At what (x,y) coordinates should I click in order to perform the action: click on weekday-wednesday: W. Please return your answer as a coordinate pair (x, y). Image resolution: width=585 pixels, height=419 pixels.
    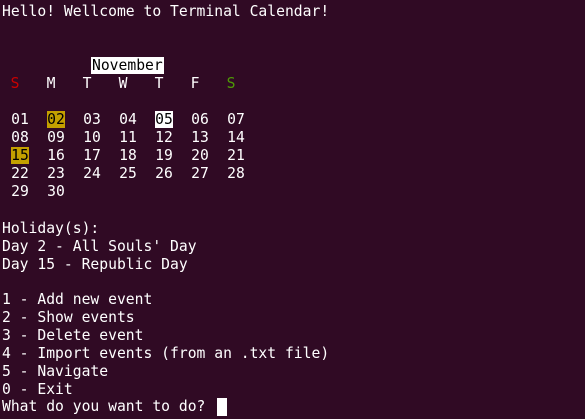
    Looking at the image, I should click on (123, 83).